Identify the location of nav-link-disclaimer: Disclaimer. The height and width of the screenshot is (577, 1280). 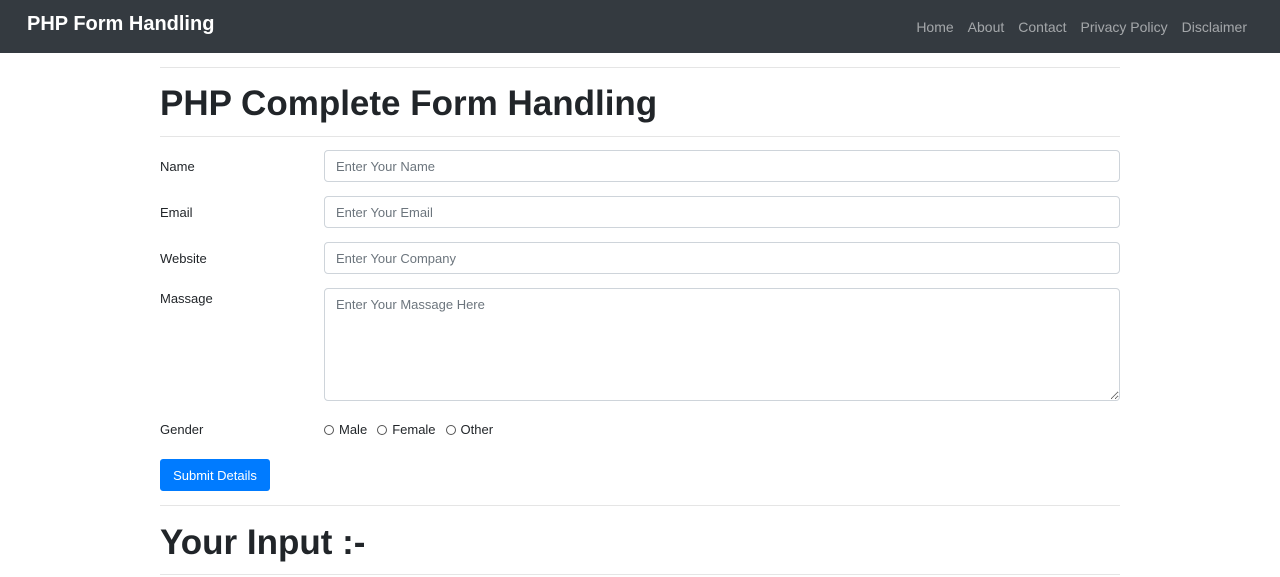
(1214, 27).